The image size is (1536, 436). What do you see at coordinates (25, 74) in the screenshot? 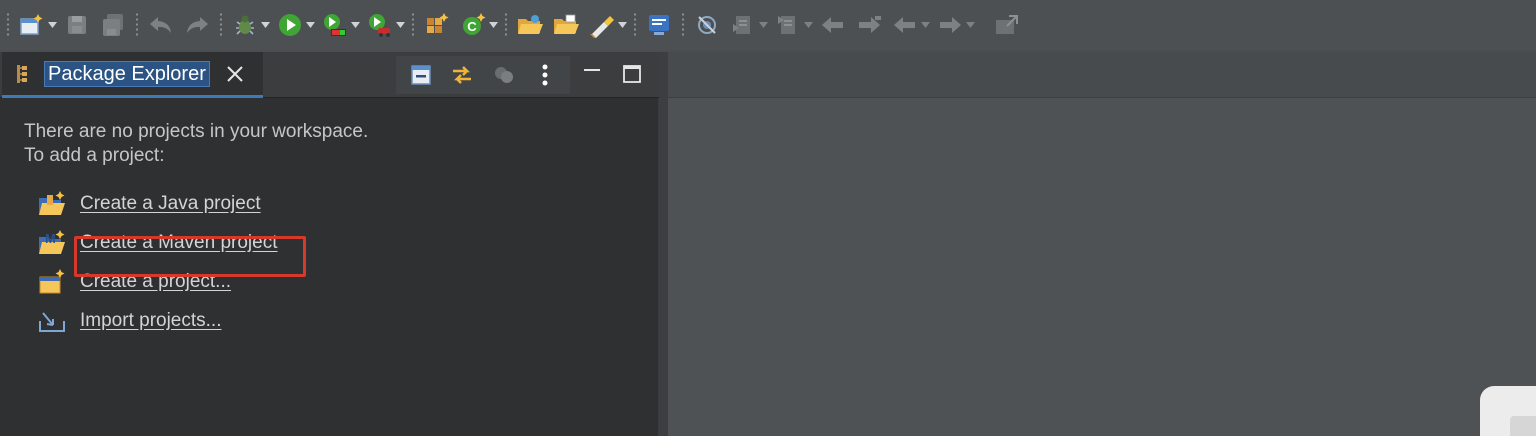
I see `package-explorer-icon` at bounding box center [25, 74].